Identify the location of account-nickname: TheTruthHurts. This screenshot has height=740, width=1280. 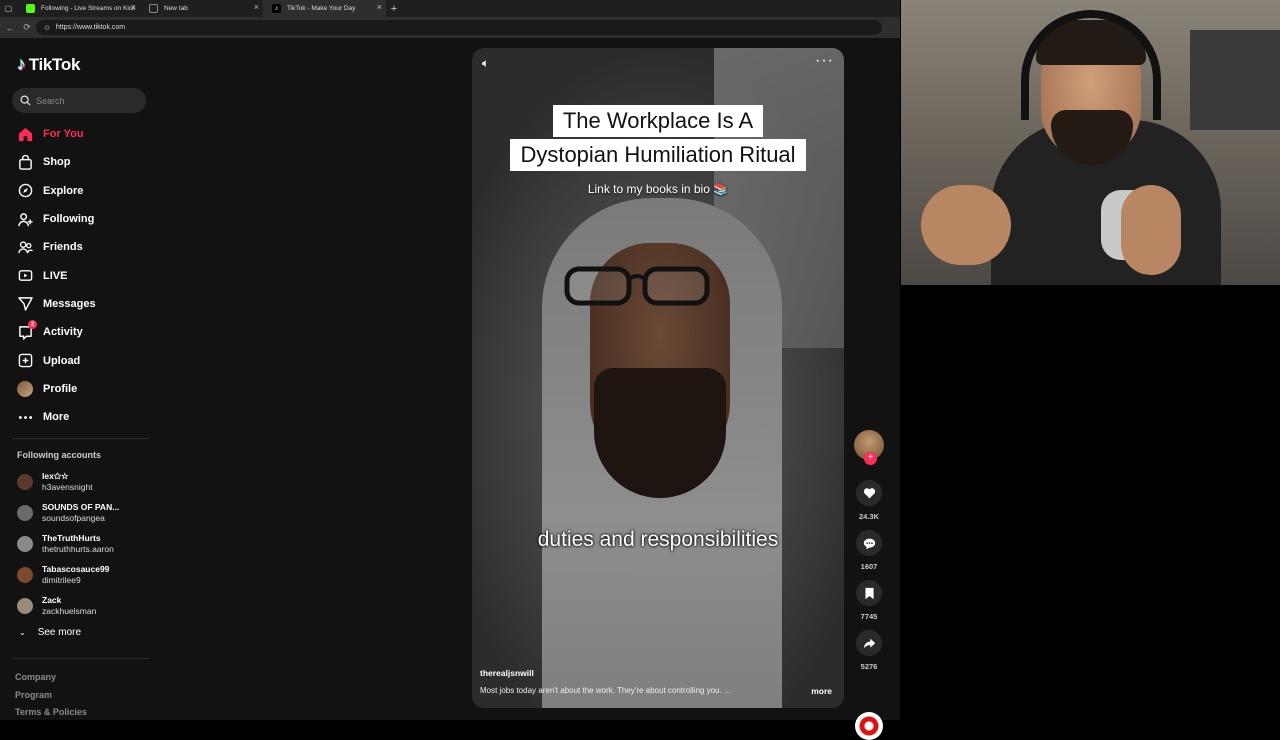
(71, 537).